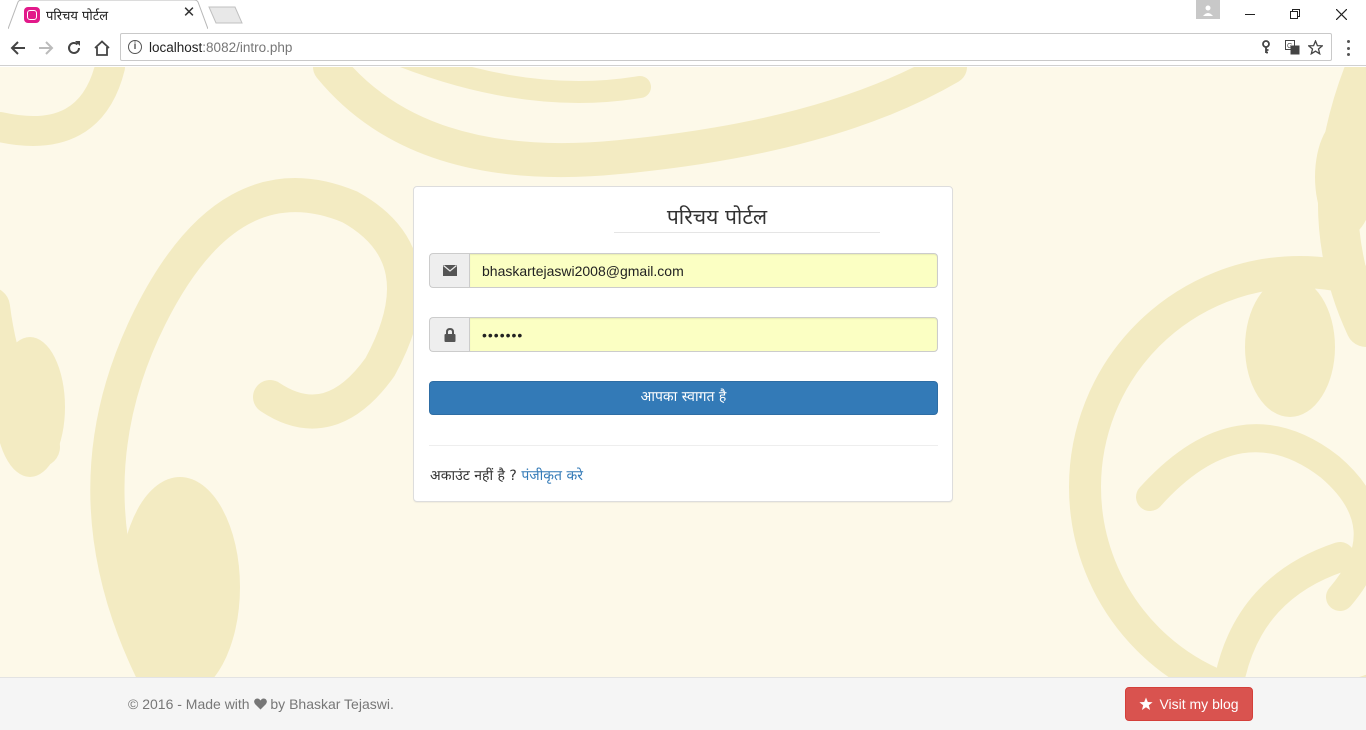 Image resolution: width=1366 pixels, height=730 pixels. What do you see at coordinates (1266, 47) in the screenshot?
I see `key-icon` at bounding box center [1266, 47].